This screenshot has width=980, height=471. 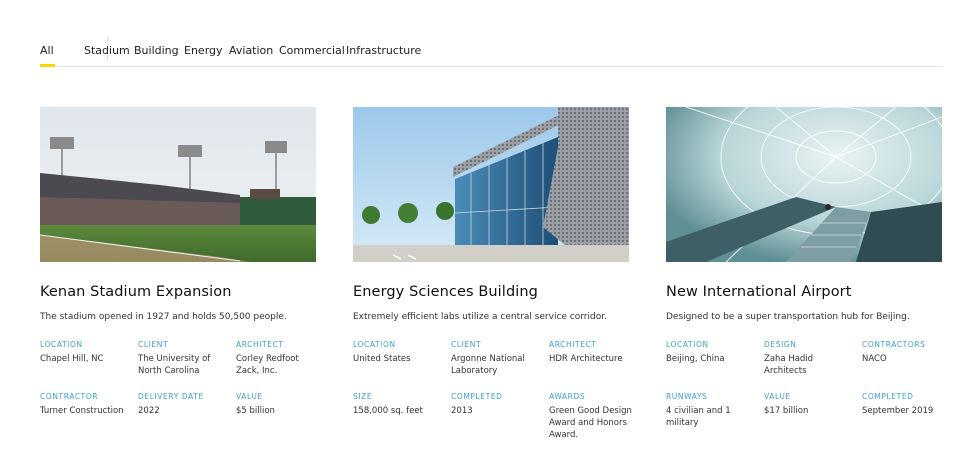 I want to click on detail-label: DELIVERY DATE, so click(x=171, y=396).